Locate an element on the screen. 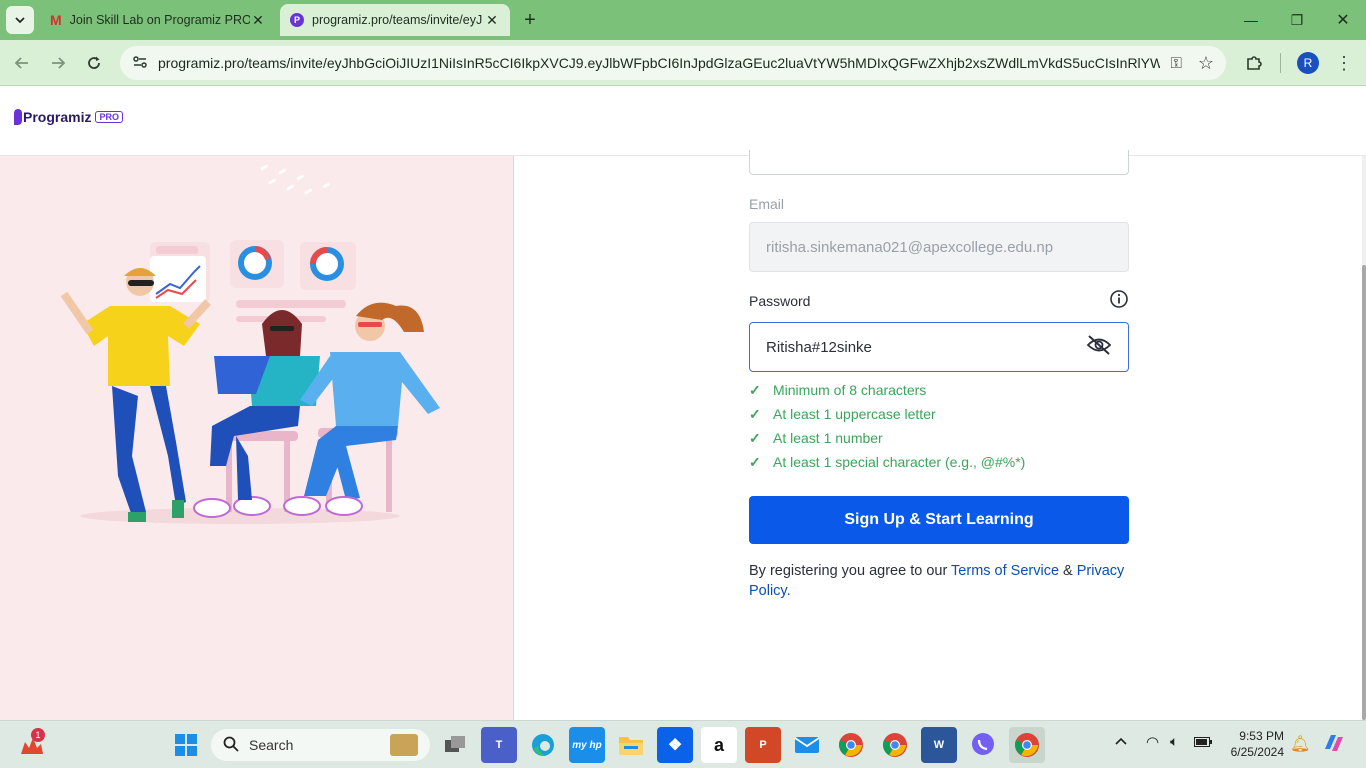  password-label: Password is located at coordinates (780, 301).